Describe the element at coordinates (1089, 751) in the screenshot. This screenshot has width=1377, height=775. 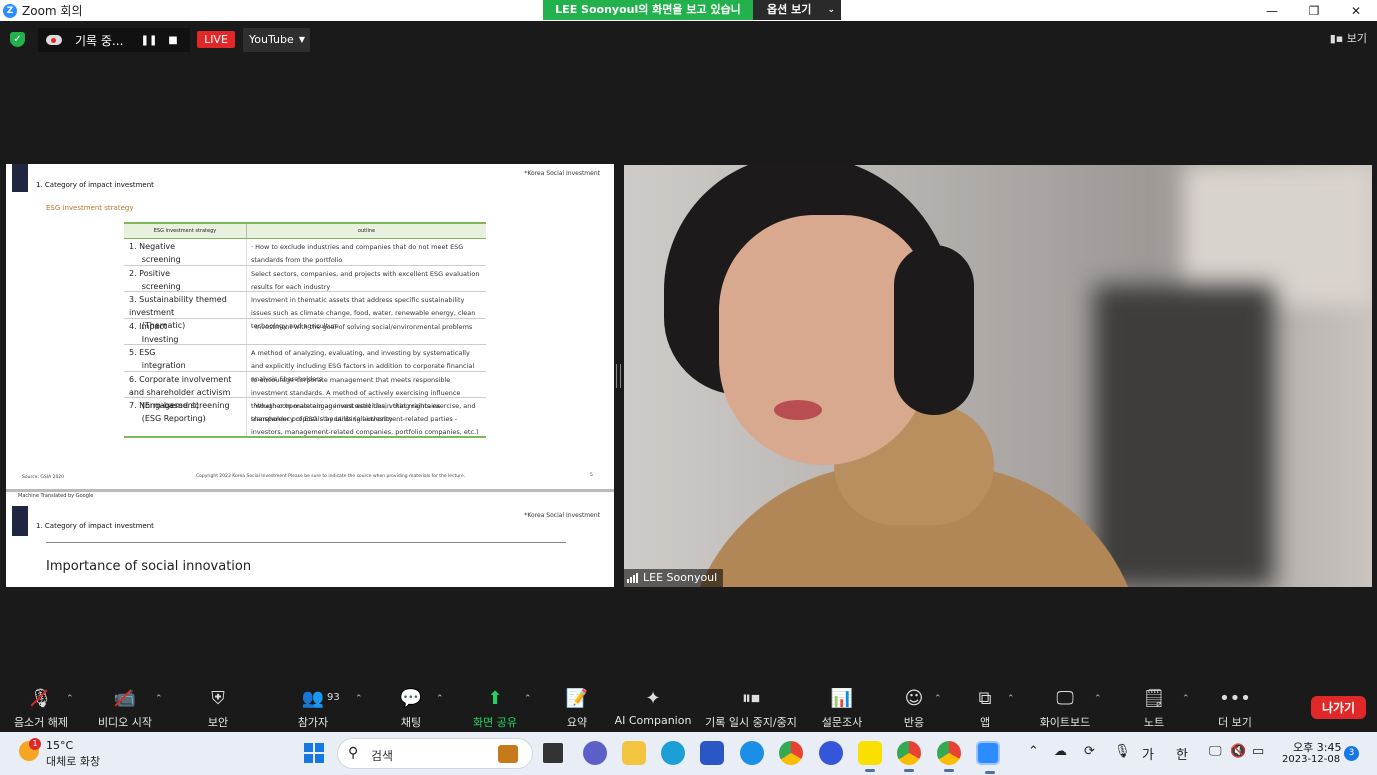
I see `sync-icon: ⟳` at that location.